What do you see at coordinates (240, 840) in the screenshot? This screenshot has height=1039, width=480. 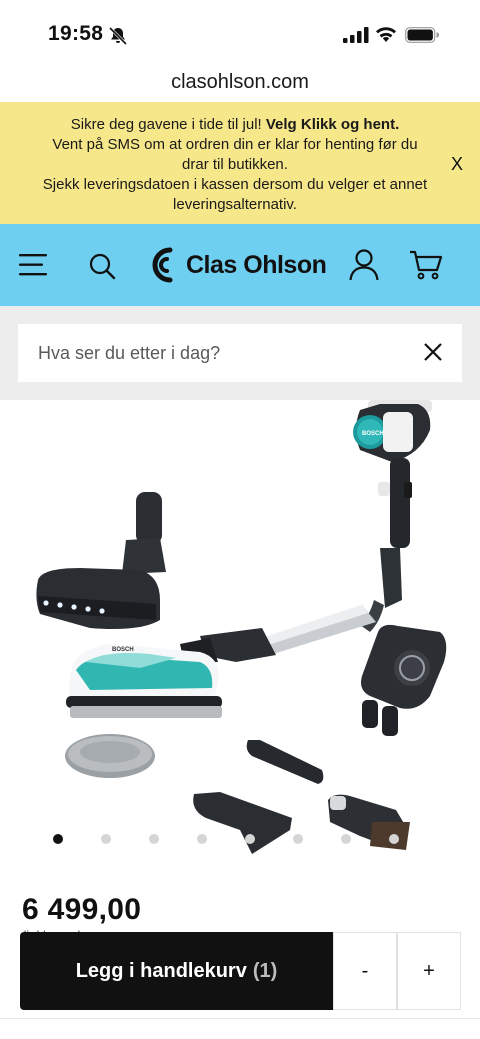 I see `carousel-dots` at bounding box center [240, 840].